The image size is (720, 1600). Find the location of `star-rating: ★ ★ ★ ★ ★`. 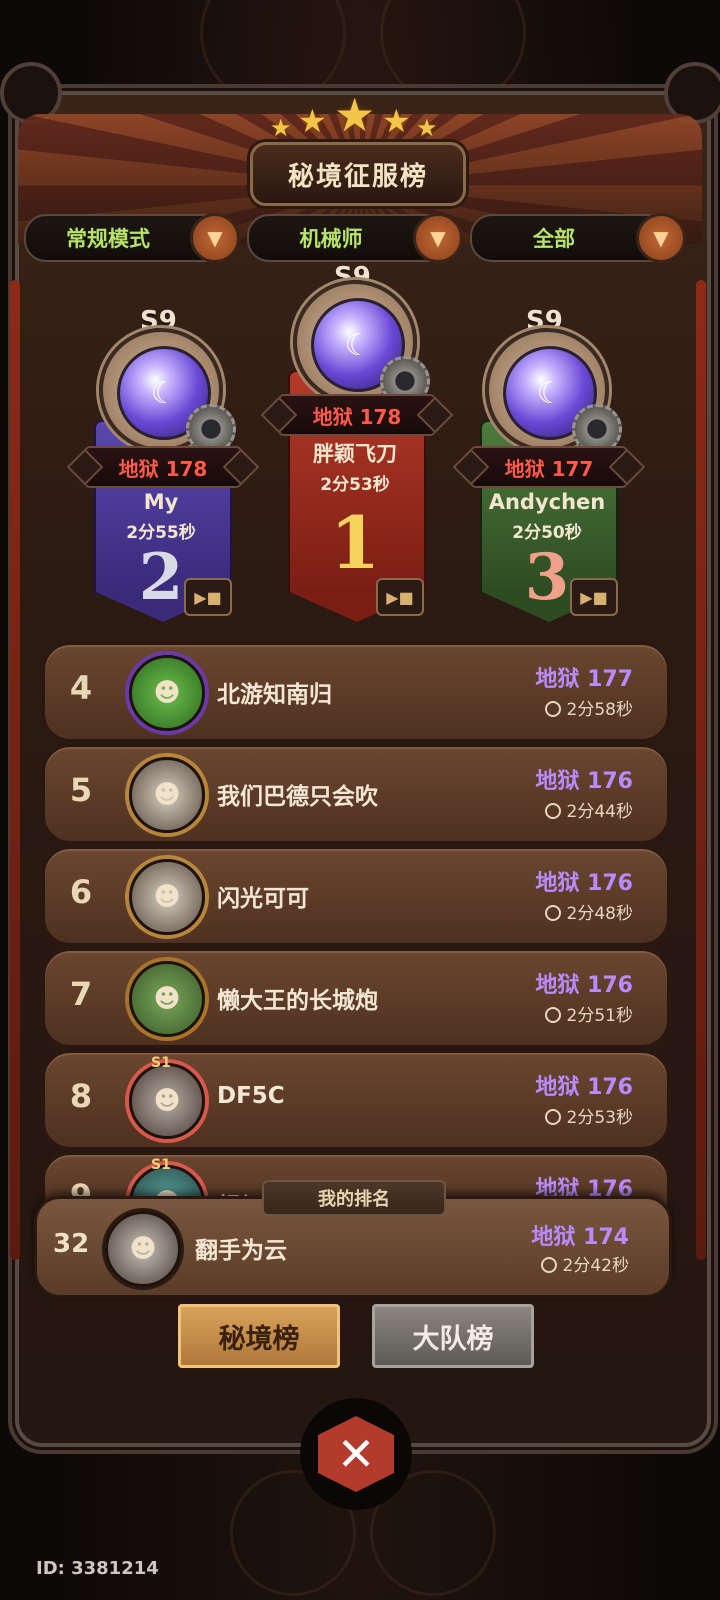

star-rating: ★ ★ ★ ★ ★ is located at coordinates (360, 115).